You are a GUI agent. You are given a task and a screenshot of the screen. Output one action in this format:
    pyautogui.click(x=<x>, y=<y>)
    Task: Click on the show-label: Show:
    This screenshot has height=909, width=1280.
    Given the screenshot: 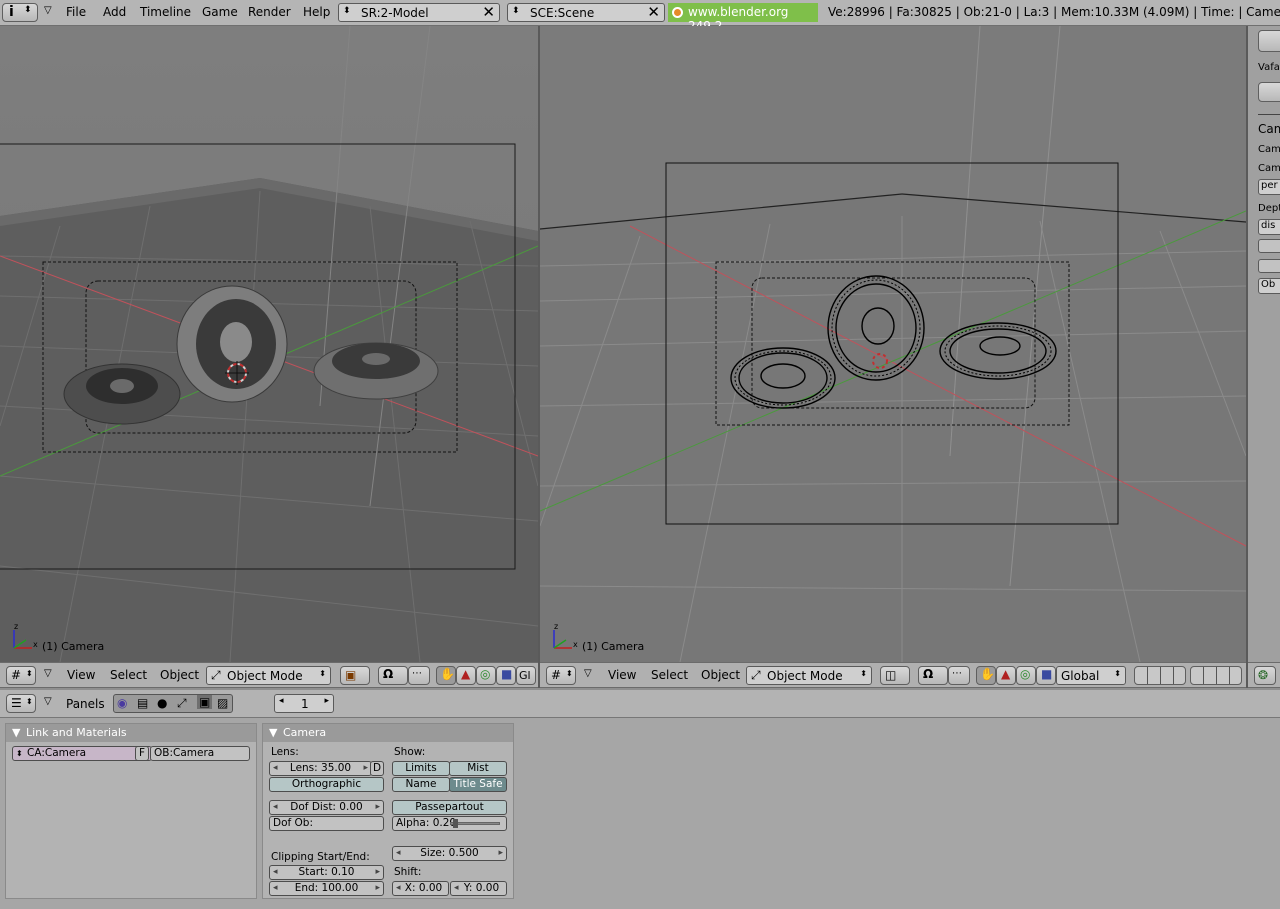 What is the action you would take?
    pyautogui.click(x=410, y=752)
    